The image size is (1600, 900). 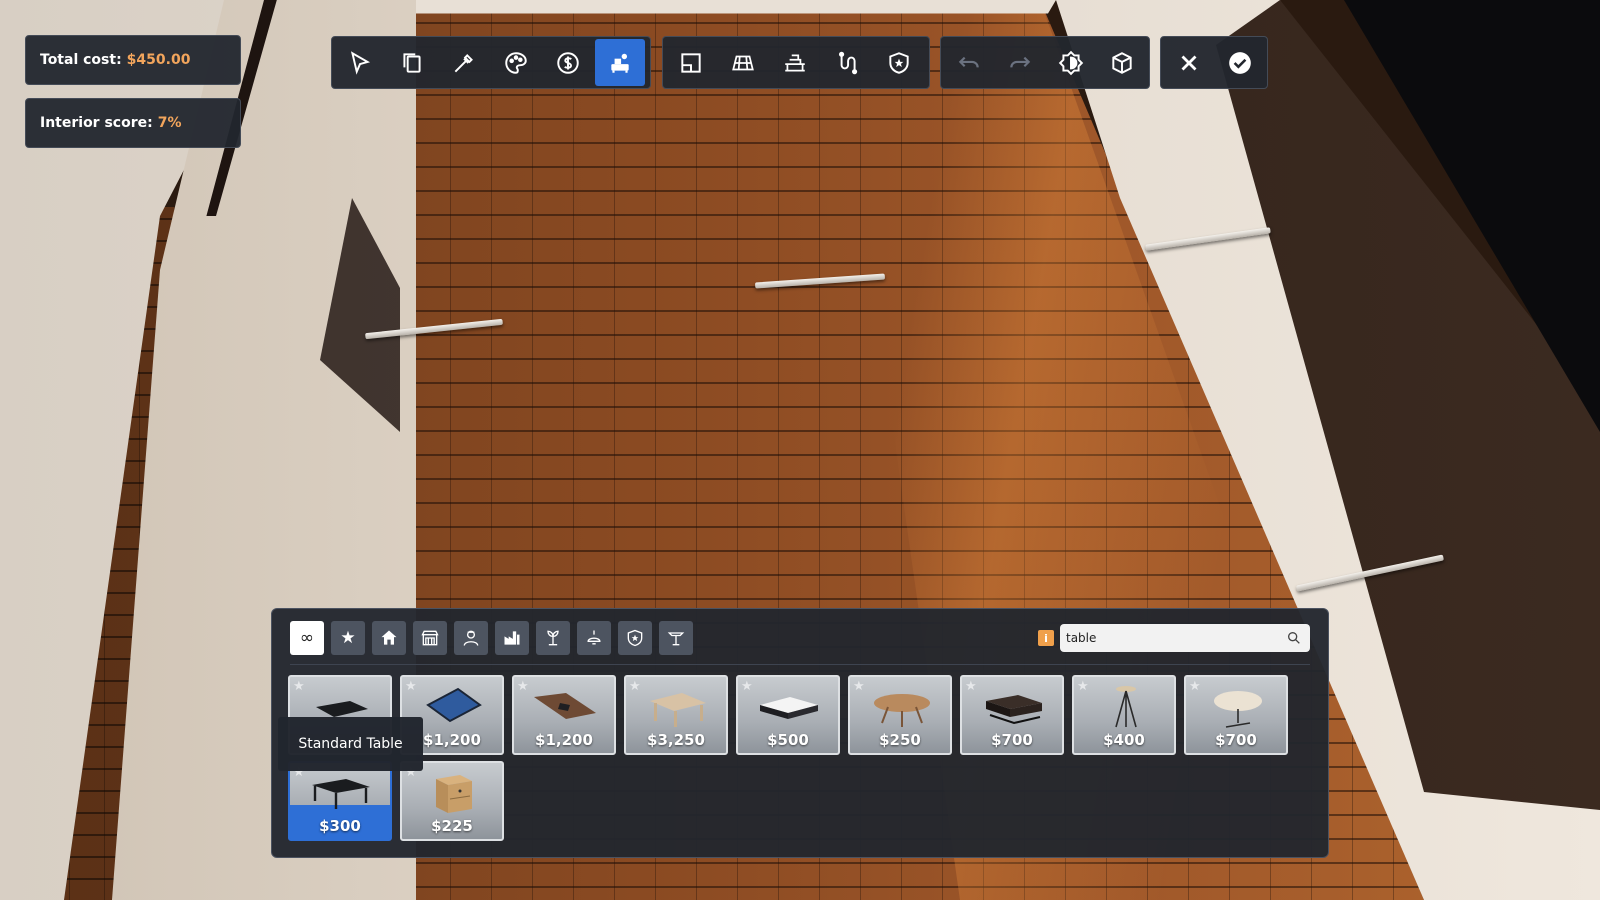 I want to click on category-tabs: ∞ ★, so click(x=495, y=638).